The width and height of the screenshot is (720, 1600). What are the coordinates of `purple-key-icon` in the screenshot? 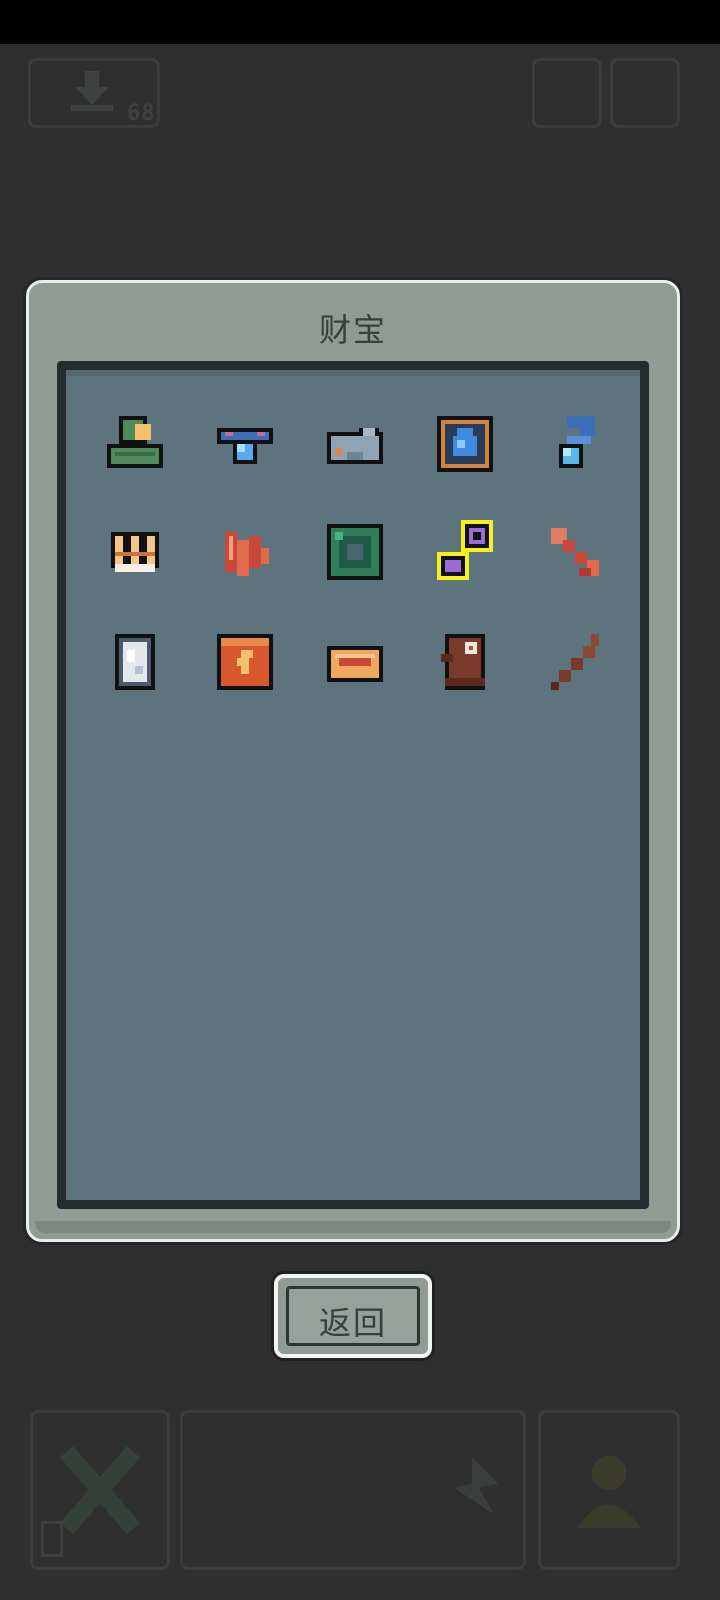 It's located at (465, 550).